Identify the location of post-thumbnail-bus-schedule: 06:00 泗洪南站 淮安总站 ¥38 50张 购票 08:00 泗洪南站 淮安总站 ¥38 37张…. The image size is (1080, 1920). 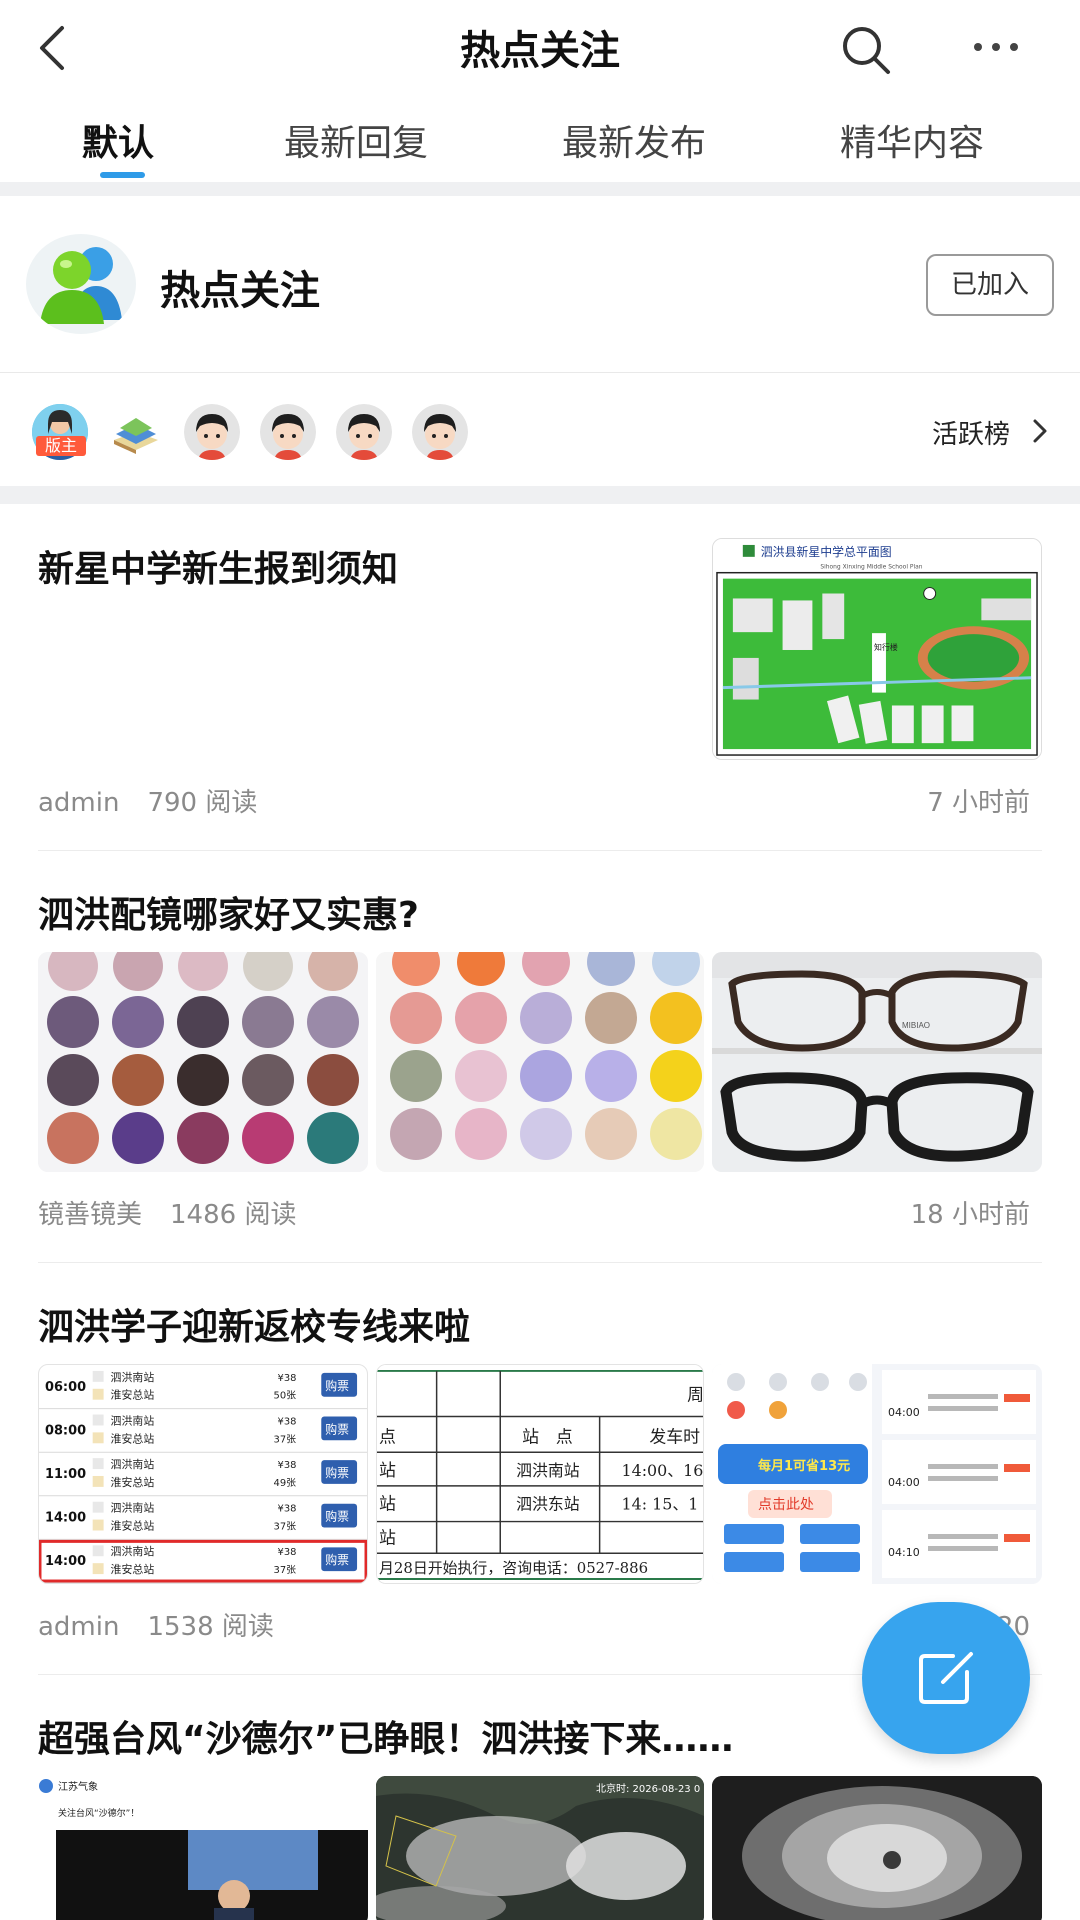
(203, 1474).